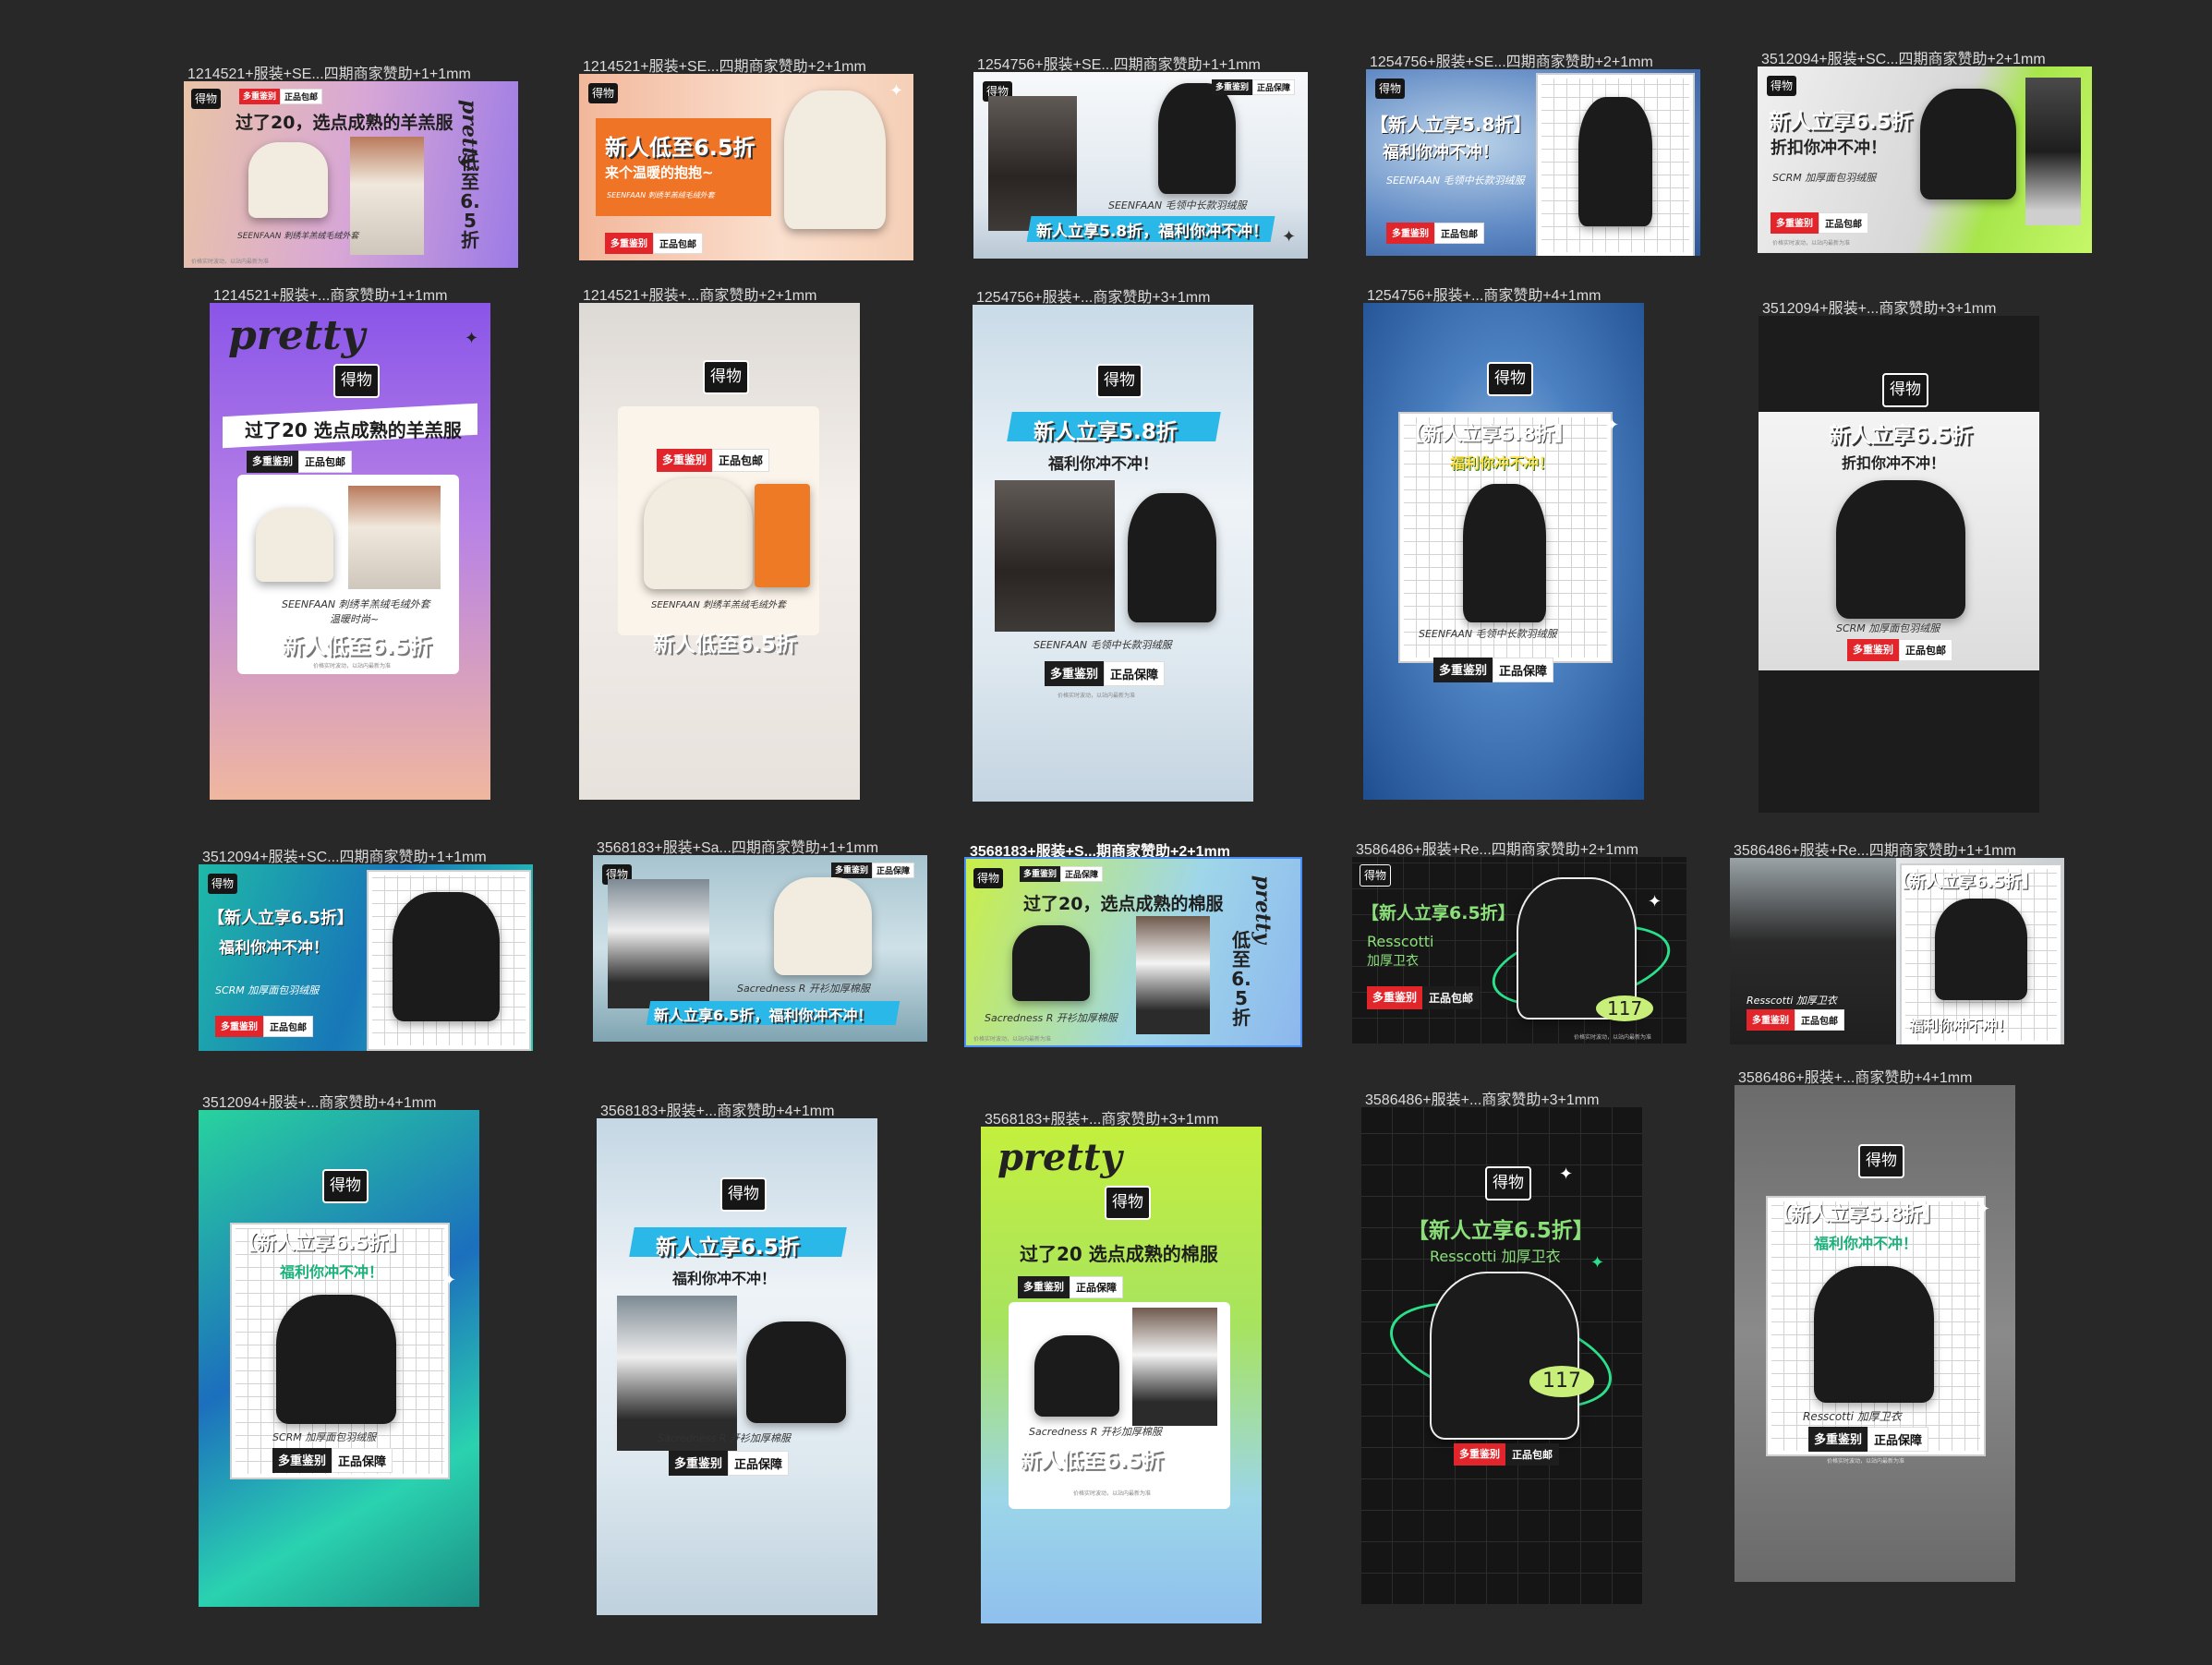 This screenshot has width=2212, height=1665. What do you see at coordinates (1484, 294) in the screenshot?
I see `artboard-label: 1254756+服装+...商家赞助+4+1mm` at bounding box center [1484, 294].